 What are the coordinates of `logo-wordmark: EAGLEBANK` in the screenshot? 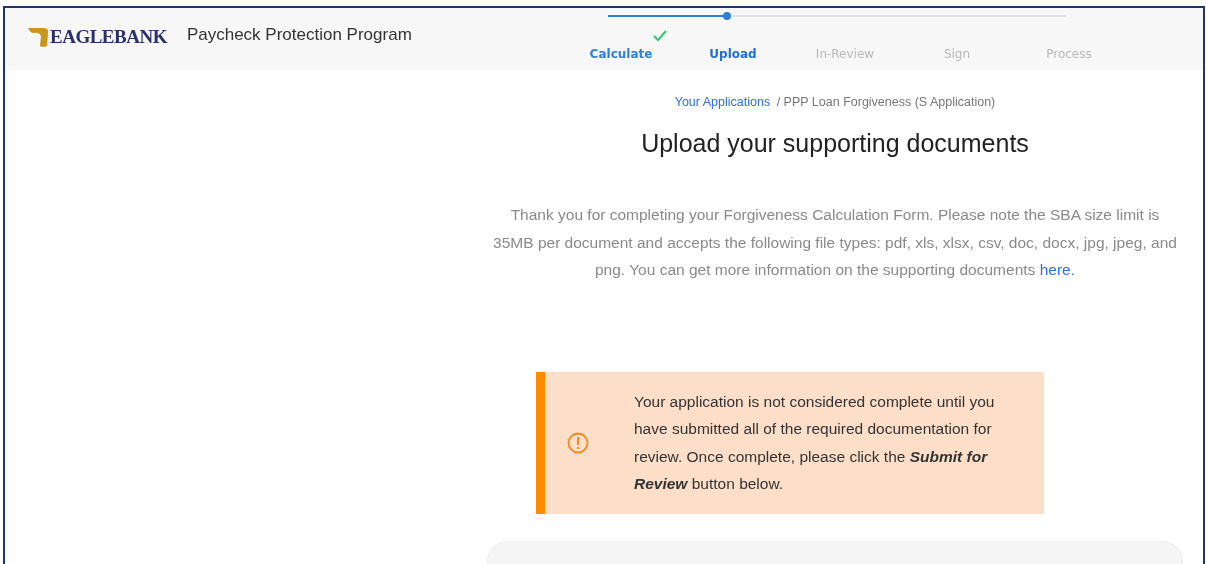 It's located at (108, 37).